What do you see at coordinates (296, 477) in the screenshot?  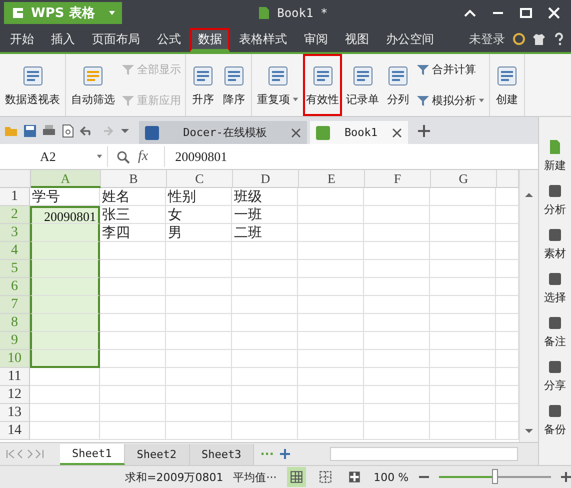 I see `normal-view-icon` at bounding box center [296, 477].